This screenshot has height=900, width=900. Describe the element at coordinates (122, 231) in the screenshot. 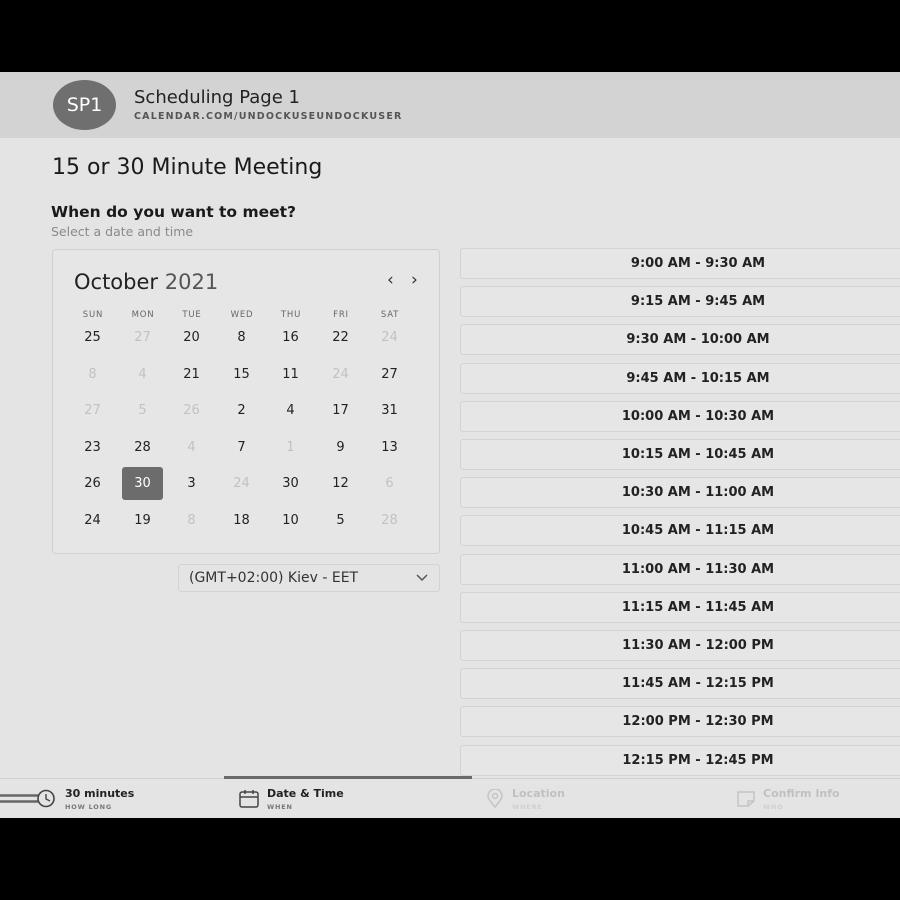

I see `section-hint: Select a date and time` at that location.